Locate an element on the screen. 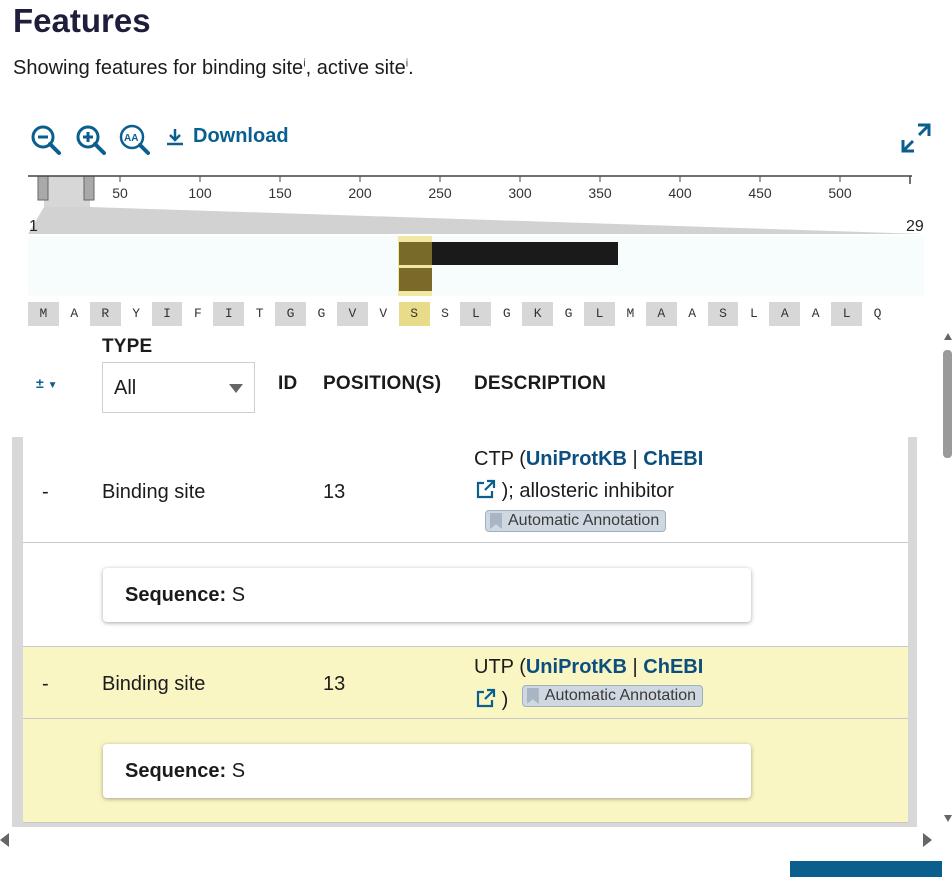 This screenshot has width=952, height=877. zoom-out-icon is located at coordinates (45, 139).